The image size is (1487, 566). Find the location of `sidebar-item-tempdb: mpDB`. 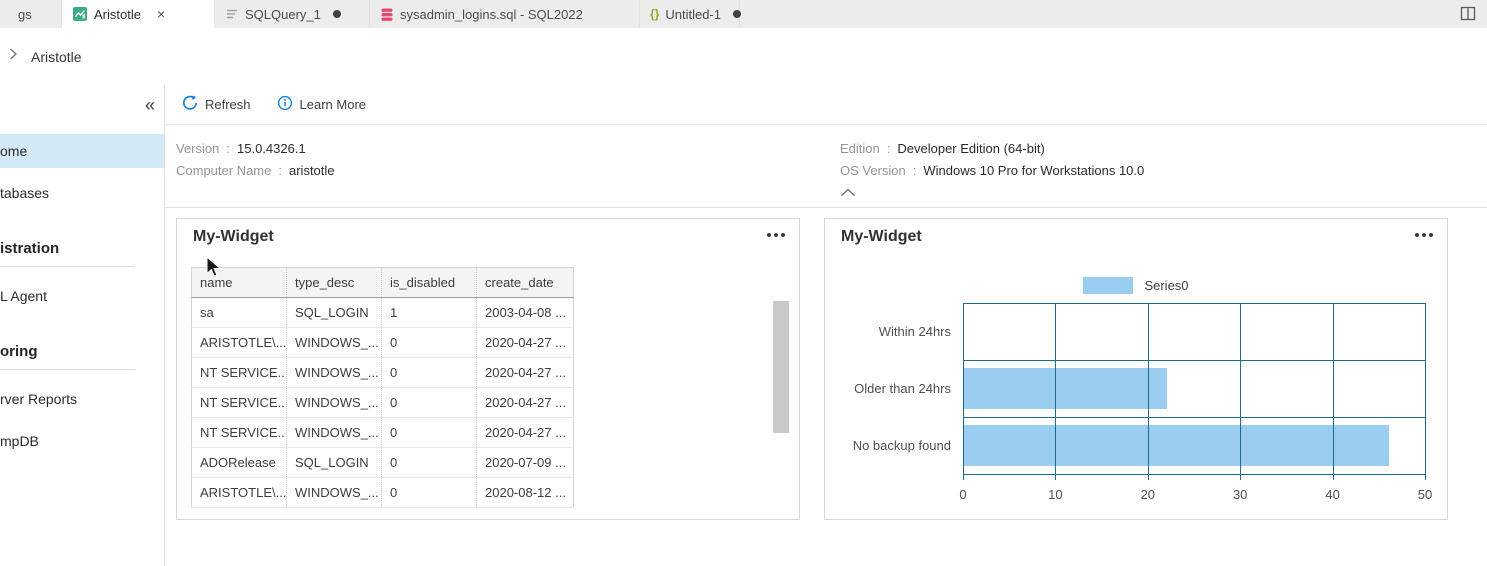

sidebar-item-tempdb: mpDB is located at coordinates (82, 441).